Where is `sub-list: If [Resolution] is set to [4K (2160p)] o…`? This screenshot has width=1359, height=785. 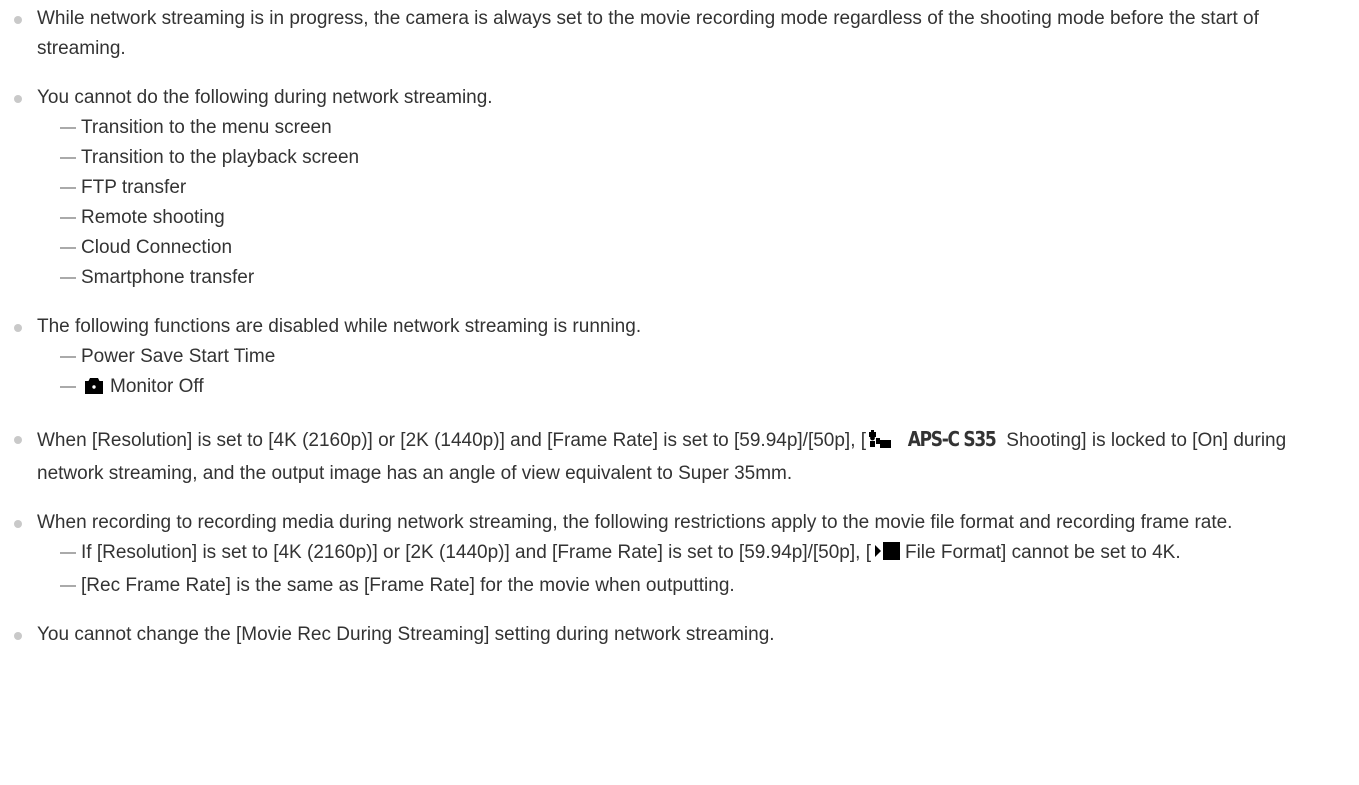 sub-list: If [Resolution] is set to [4K (2160p)] o… is located at coordinates (683, 569).